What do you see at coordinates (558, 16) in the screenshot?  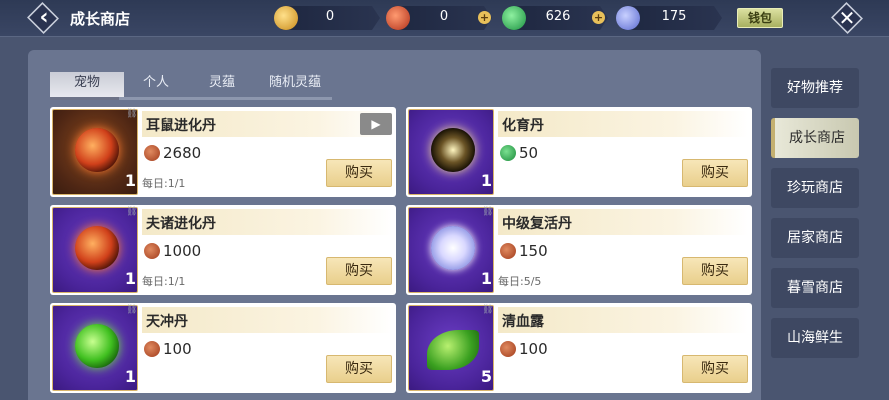 I see `currency-value-jade: 626` at bounding box center [558, 16].